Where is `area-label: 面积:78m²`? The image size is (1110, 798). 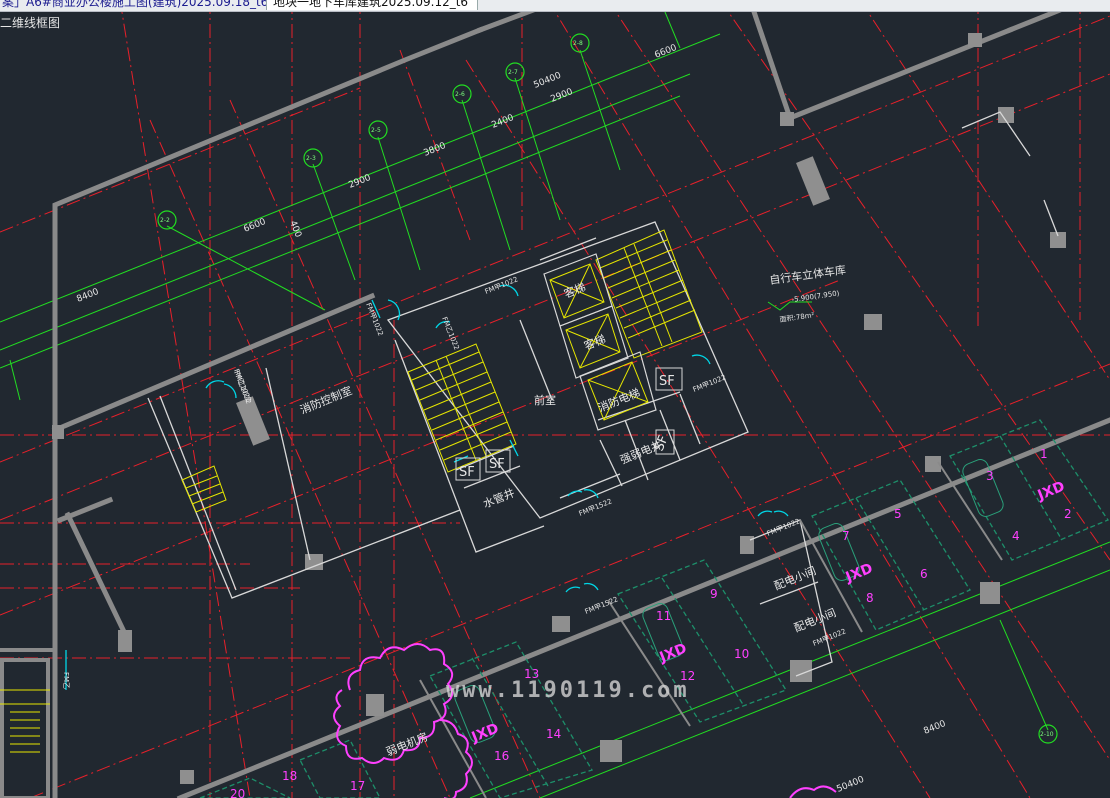
area-label: 面积:78m² is located at coordinates (797, 317).